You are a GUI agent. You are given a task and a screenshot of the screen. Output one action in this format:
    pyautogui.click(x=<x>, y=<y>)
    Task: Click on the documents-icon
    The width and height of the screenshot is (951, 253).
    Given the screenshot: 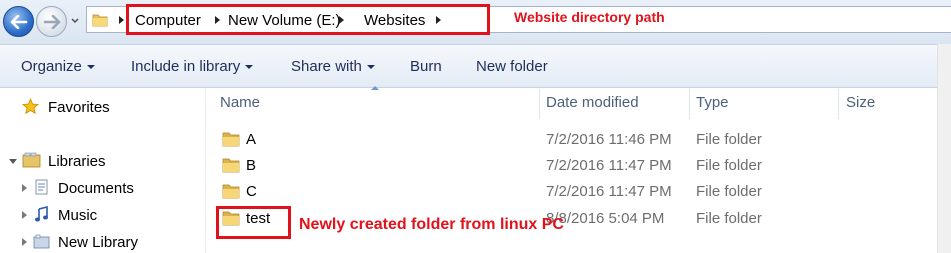 What is the action you would take?
    pyautogui.click(x=41, y=187)
    